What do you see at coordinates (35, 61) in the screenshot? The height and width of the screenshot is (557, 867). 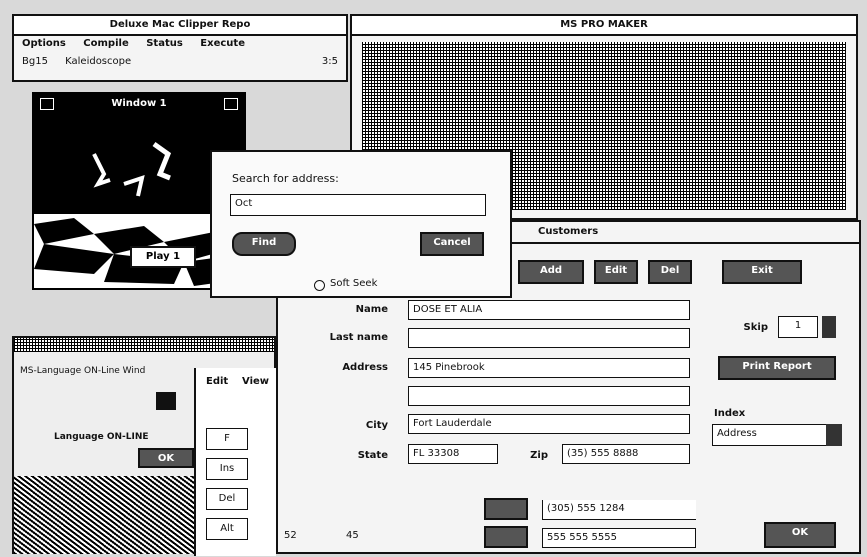 I see `submenu-bg15: Bg15` at bounding box center [35, 61].